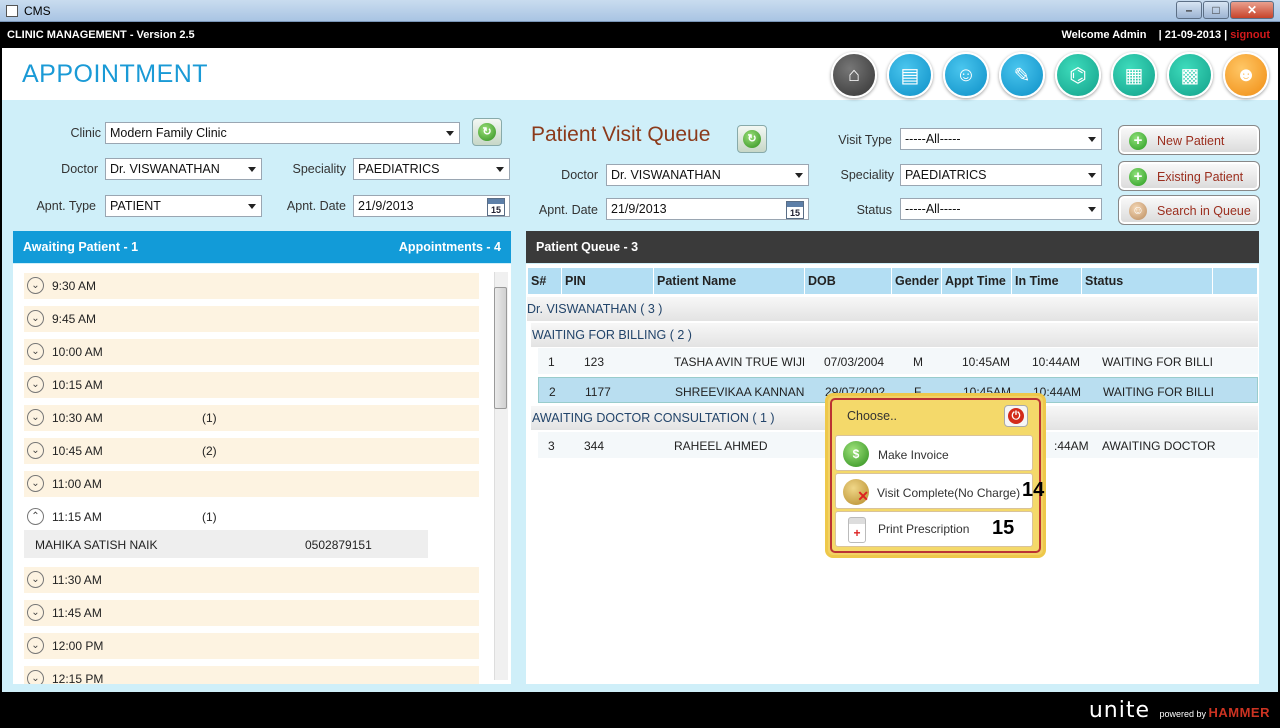  Describe the element at coordinates (1239, 712) in the screenshot. I see `company-logo: HAMMER` at that location.